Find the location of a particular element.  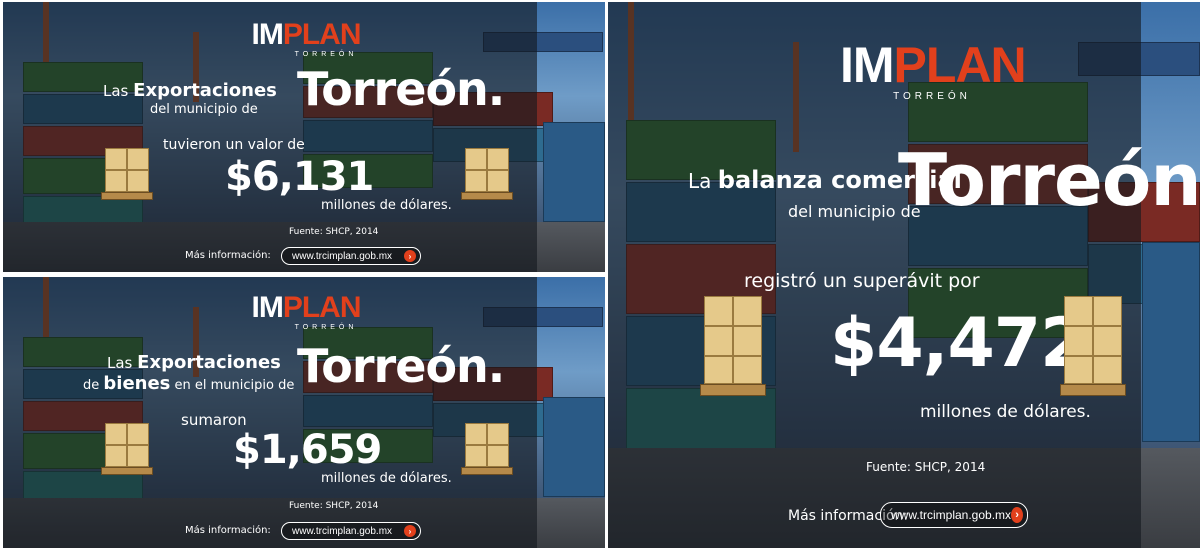

headline-line2: del municipio de is located at coordinates (204, 109).